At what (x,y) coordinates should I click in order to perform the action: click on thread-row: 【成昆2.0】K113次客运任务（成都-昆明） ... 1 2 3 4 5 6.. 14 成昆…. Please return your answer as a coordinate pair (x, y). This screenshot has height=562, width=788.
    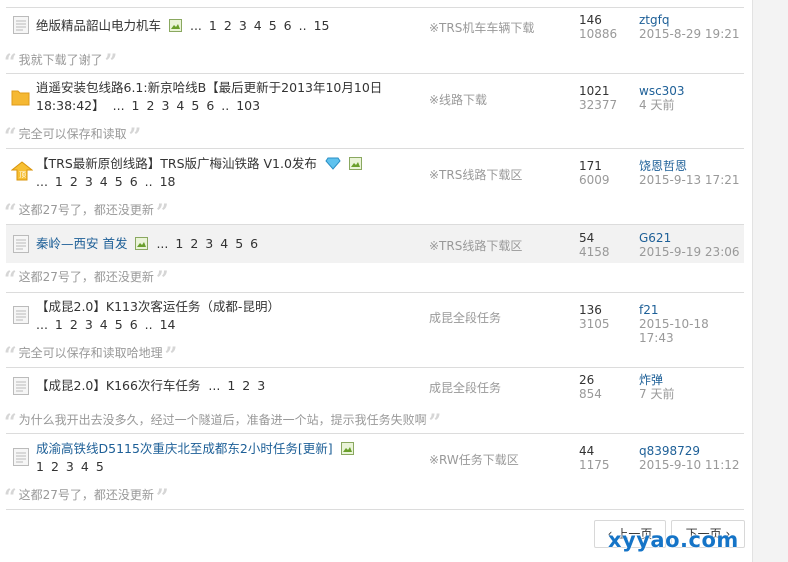
    Looking at the image, I should click on (375, 319).